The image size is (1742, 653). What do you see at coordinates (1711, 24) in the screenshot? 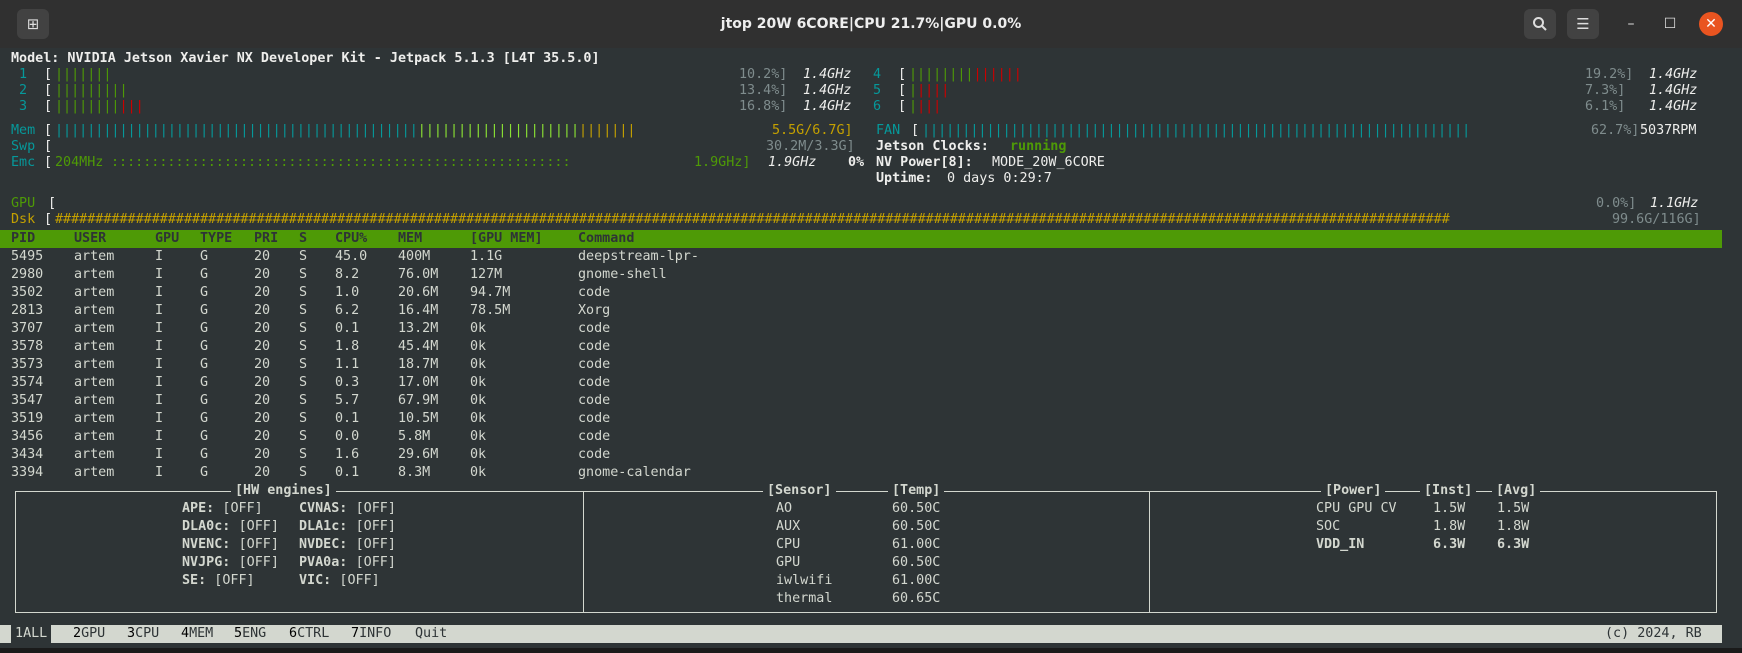
I see `close-button: ✕` at bounding box center [1711, 24].